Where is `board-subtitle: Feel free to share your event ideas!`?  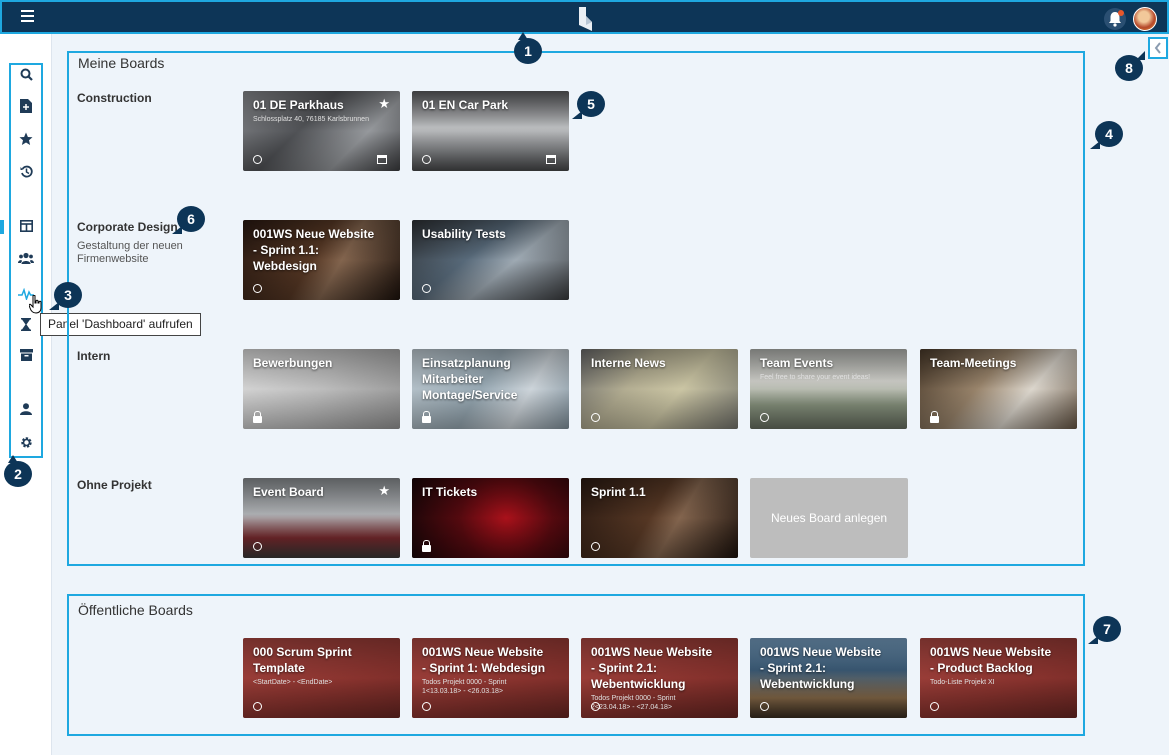 board-subtitle: Feel free to share your event ideas! is located at coordinates (815, 377).